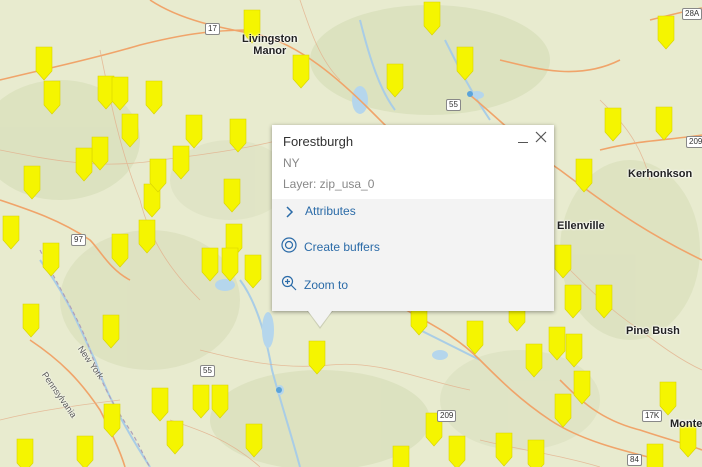 The width and height of the screenshot is (702, 467). Describe the element at coordinates (532, 137) in the screenshot. I see `popup-controls` at that location.